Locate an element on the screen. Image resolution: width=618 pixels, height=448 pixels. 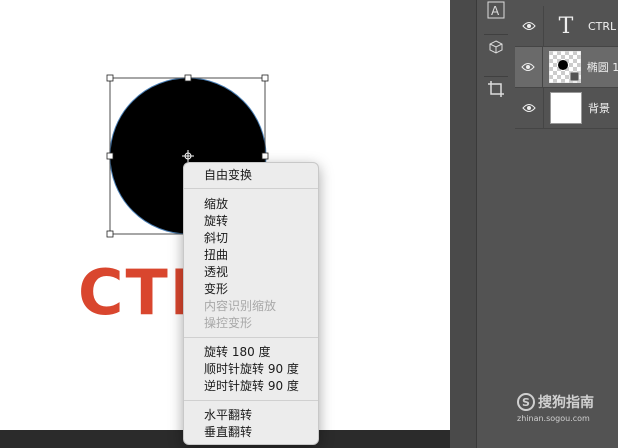
menu-item-puppet-warp: 操控变形 is located at coordinates (228, 323).